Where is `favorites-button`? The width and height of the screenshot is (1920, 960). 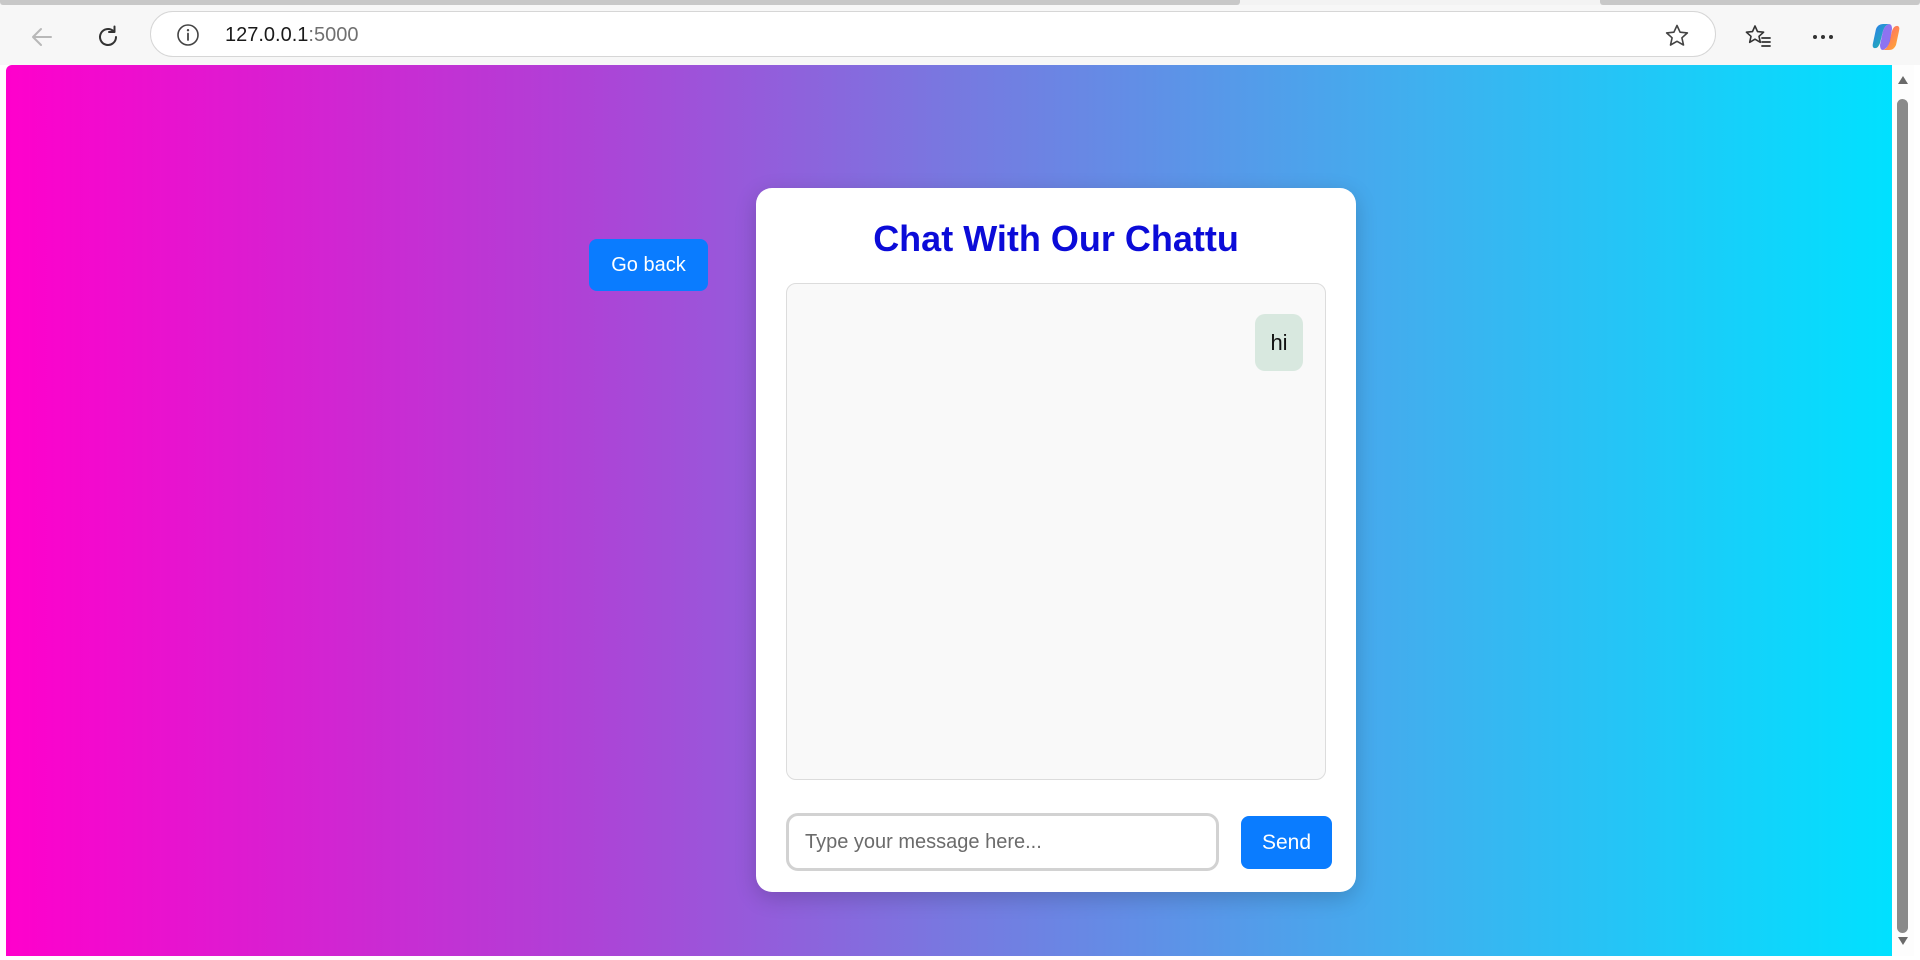
favorites-button is located at coordinates (1758, 37).